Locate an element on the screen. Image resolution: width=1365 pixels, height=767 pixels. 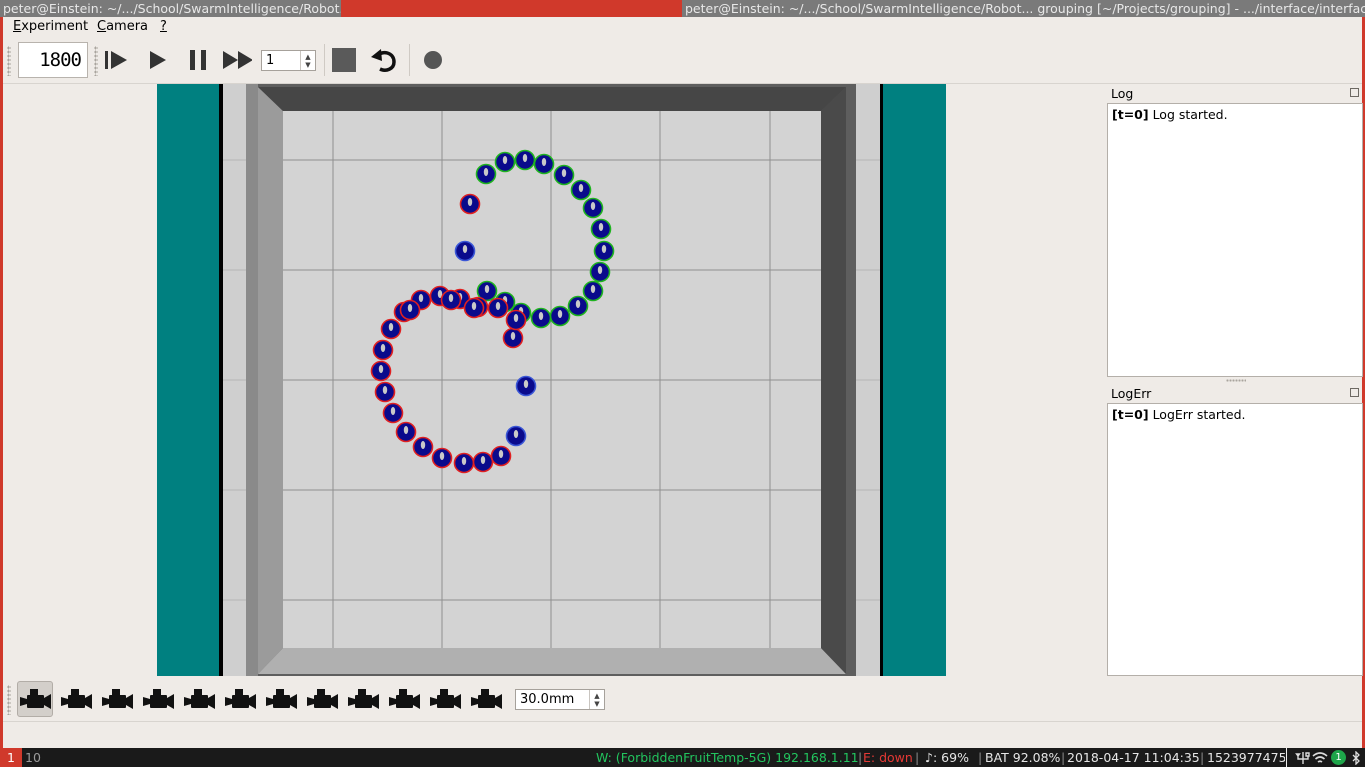
focal-length-spinbox: 30.0mm ▲ ▼ is located at coordinates (560, 699).